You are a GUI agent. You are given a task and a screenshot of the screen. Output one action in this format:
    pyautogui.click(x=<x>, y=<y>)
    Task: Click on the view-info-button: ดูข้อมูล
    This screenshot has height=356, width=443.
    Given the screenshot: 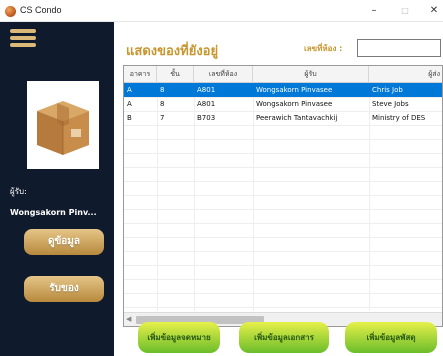 What is the action you would take?
    pyautogui.click(x=64, y=242)
    